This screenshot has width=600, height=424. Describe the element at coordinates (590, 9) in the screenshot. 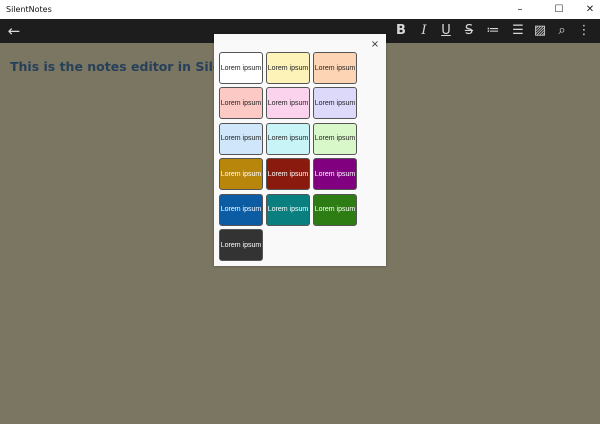

I see `close-window-button: ✕` at that location.